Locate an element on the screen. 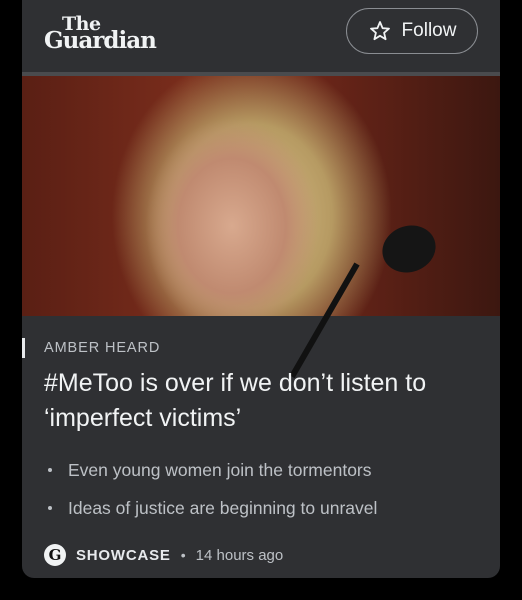 This screenshot has height=600, width=522. guardian-g-icon: G is located at coordinates (55, 555).